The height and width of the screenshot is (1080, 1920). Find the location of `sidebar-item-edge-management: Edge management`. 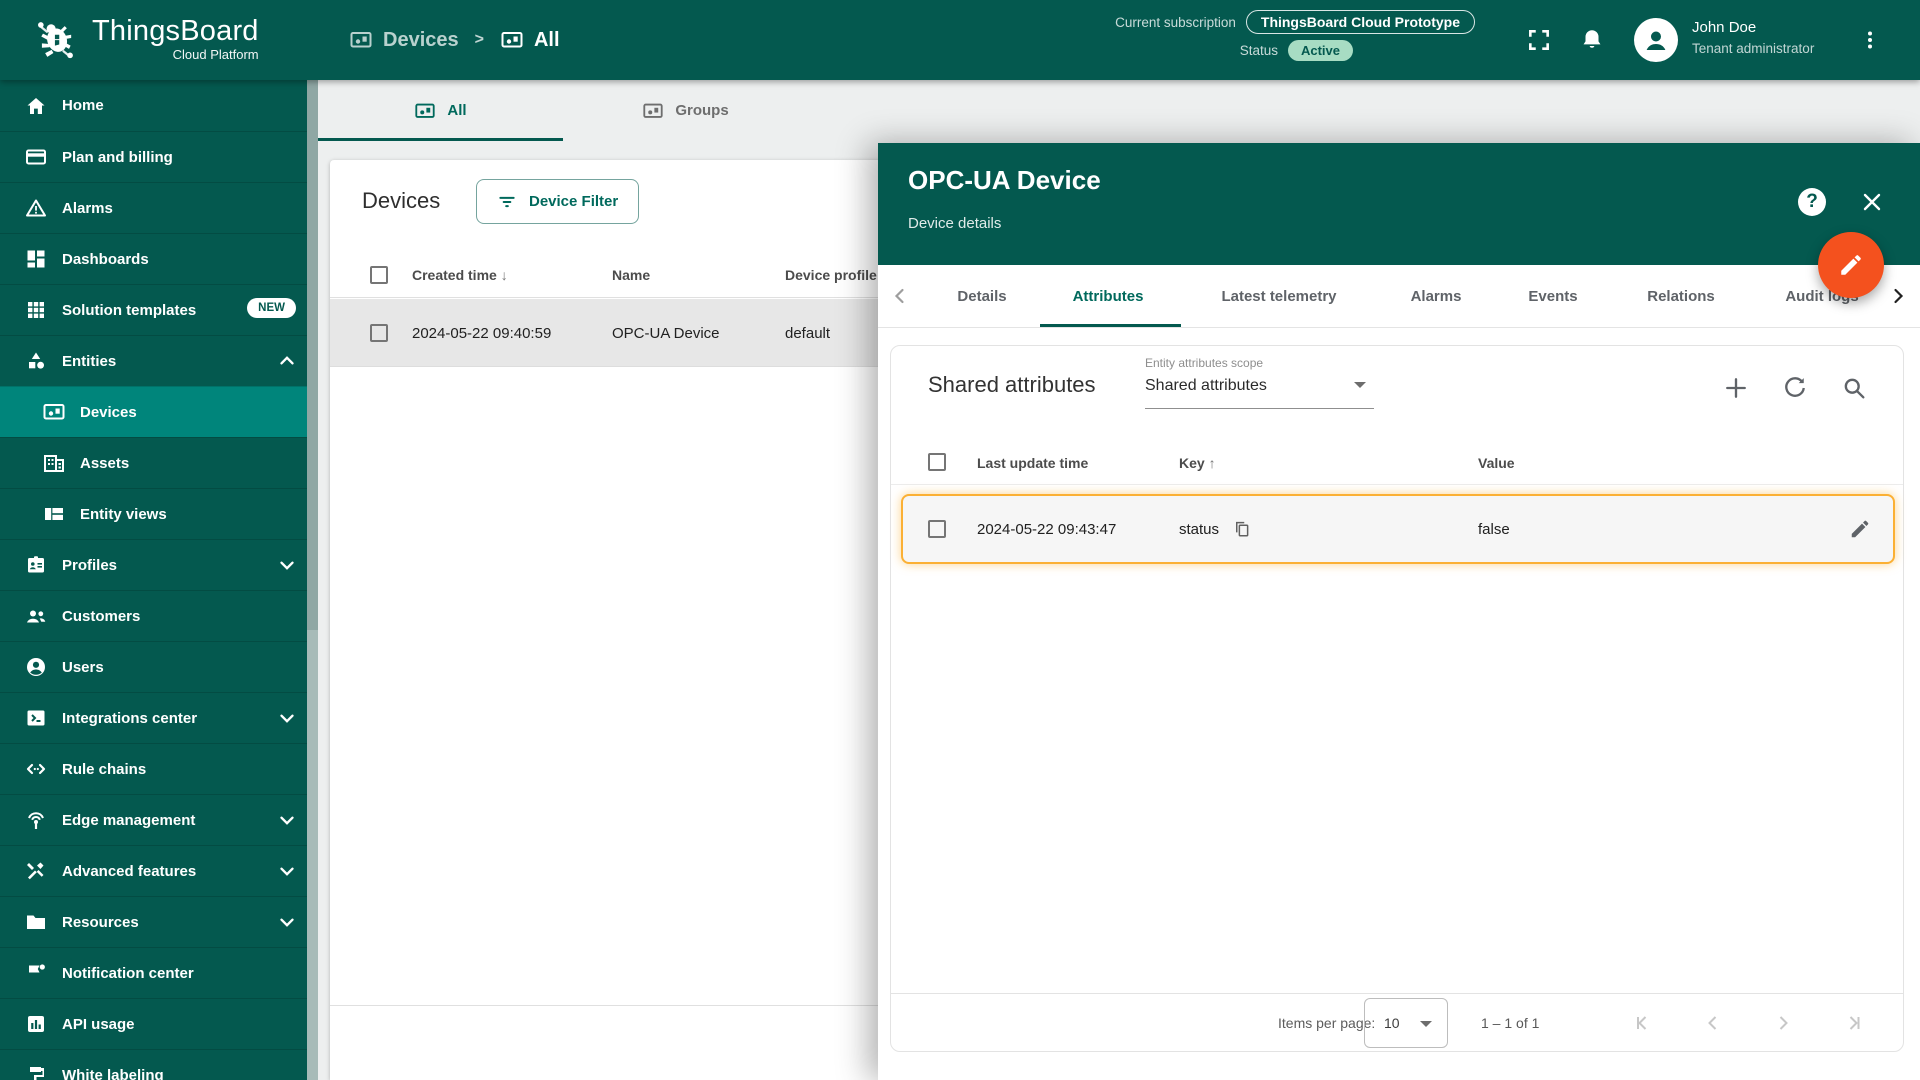

sidebar-item-edge-management: Edge management is located at coordinates (159, 819).